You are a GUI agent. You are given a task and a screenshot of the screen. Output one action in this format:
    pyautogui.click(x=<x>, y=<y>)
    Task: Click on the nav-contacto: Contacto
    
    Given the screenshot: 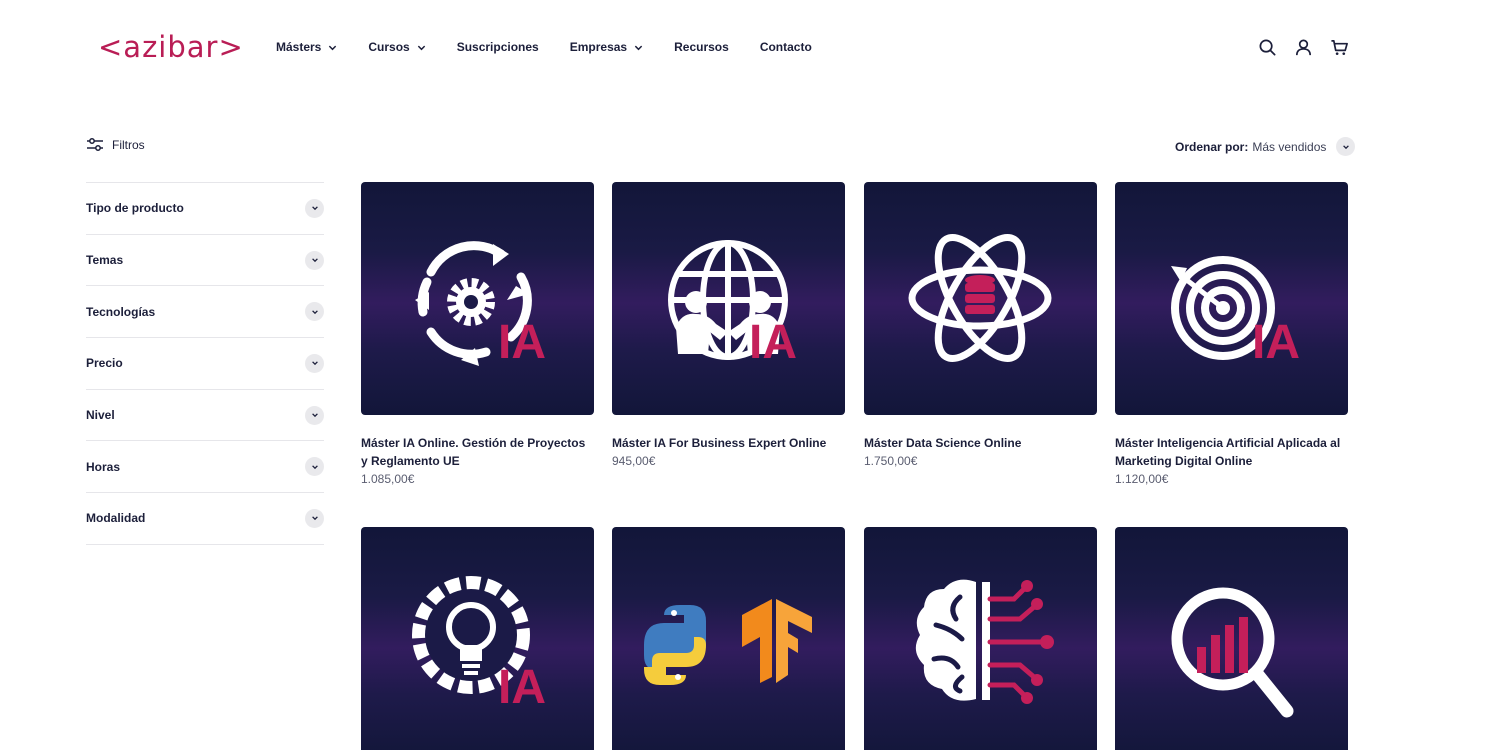 What is the action you would take?
    pyautogui.click(x=786, y=47)
    